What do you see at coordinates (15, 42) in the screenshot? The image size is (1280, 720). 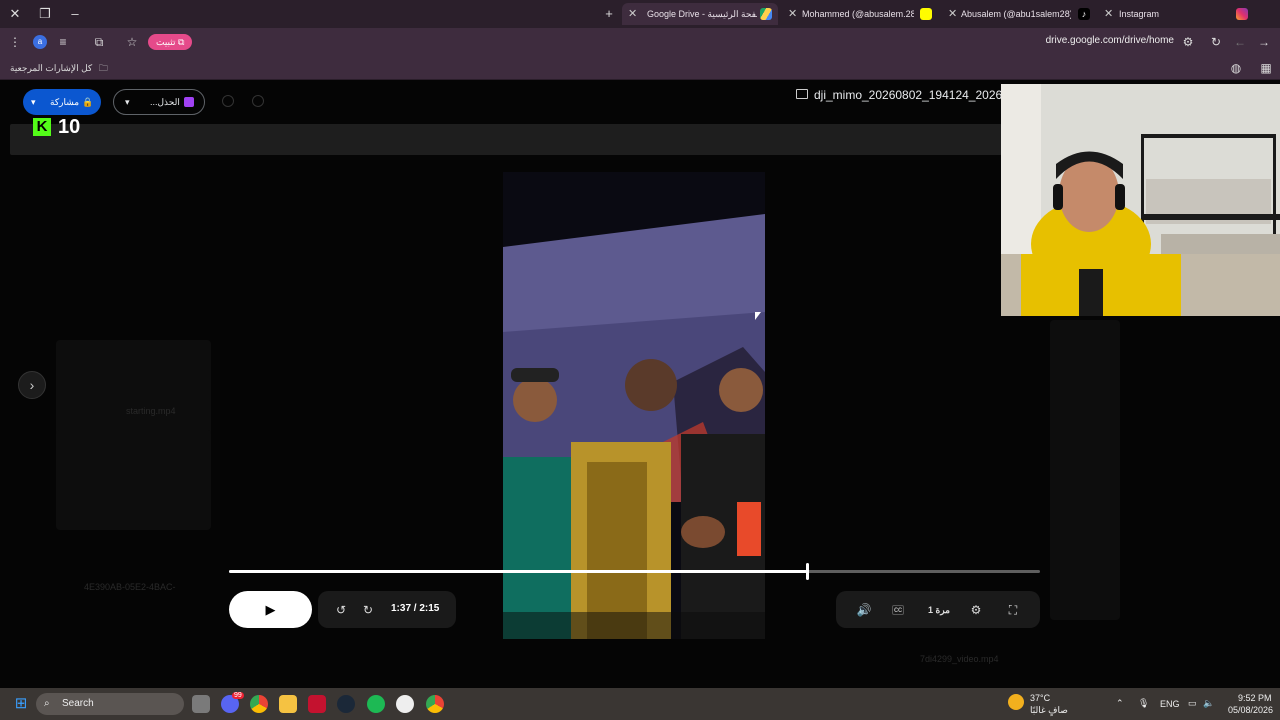 I see `menu-icon: ⋮` at bounding box center [15, 42].